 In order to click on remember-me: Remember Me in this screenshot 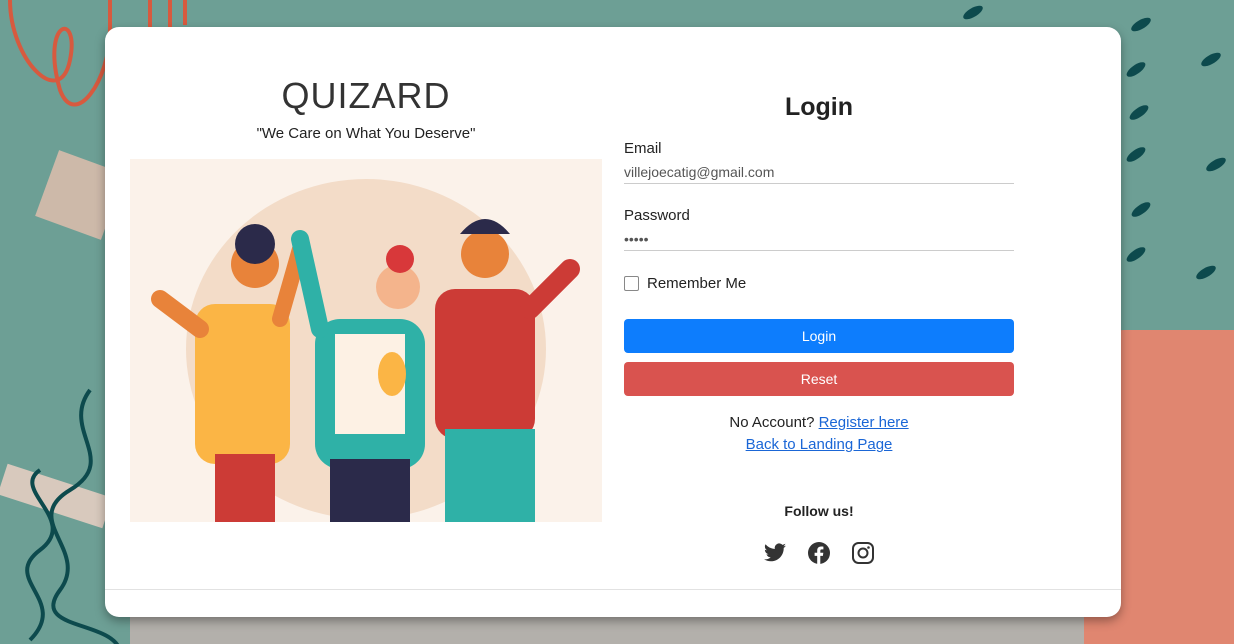, I will do `click(685, 283)`.